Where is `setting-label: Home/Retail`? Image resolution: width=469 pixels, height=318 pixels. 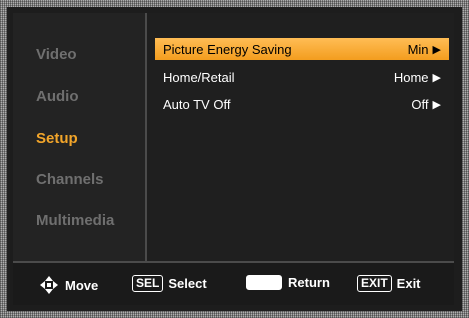 setting-label: Home/Retail is located at coordinates (199, 77).